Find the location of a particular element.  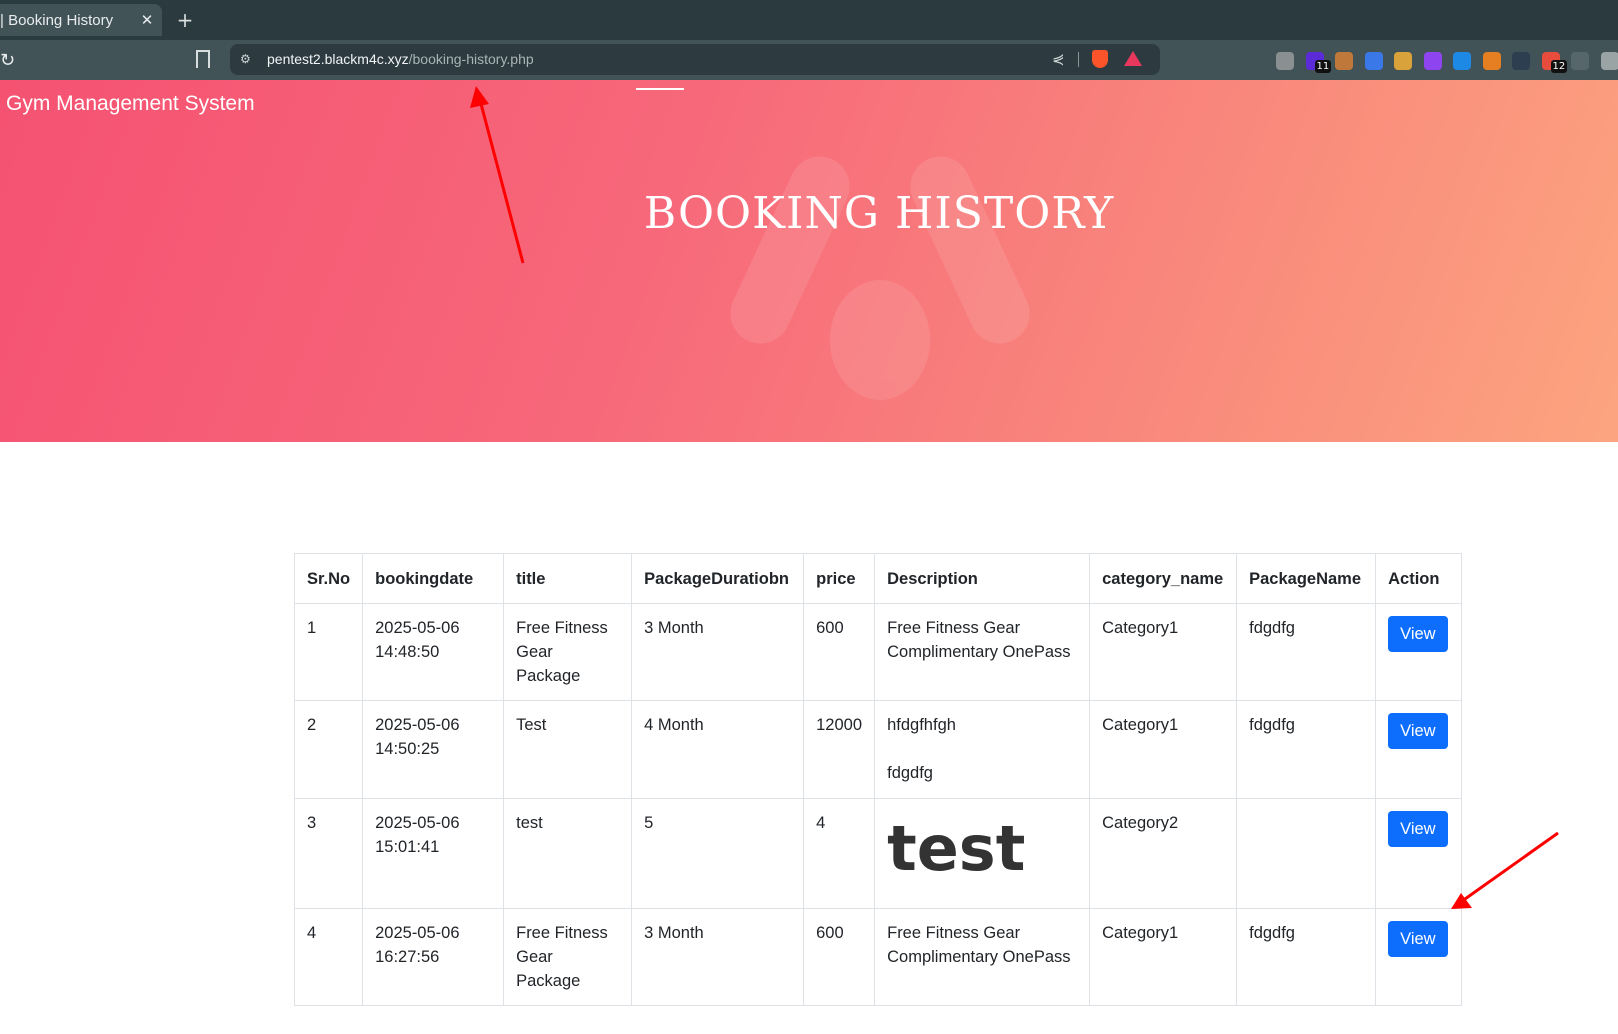

cell-bookingdate: 2025-05-06 14:50:25 is located at coordinates (433, 749).